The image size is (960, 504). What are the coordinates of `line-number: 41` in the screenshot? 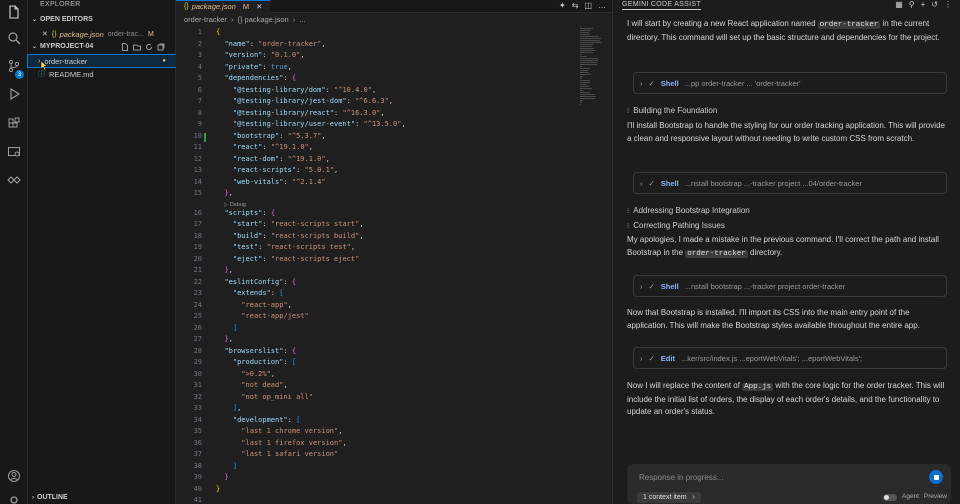 It's located at (197, 500).